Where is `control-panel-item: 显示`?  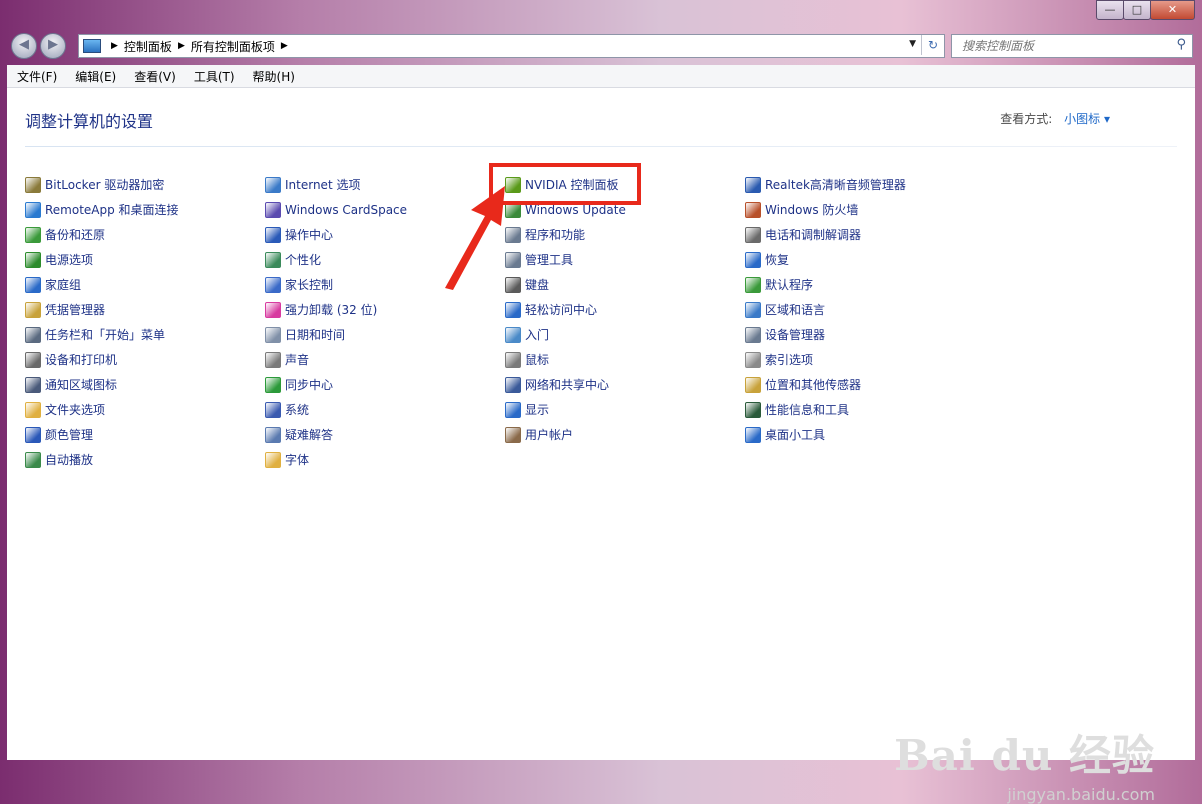 control-panel-item: 显示 is located at coordinates (565, 409).